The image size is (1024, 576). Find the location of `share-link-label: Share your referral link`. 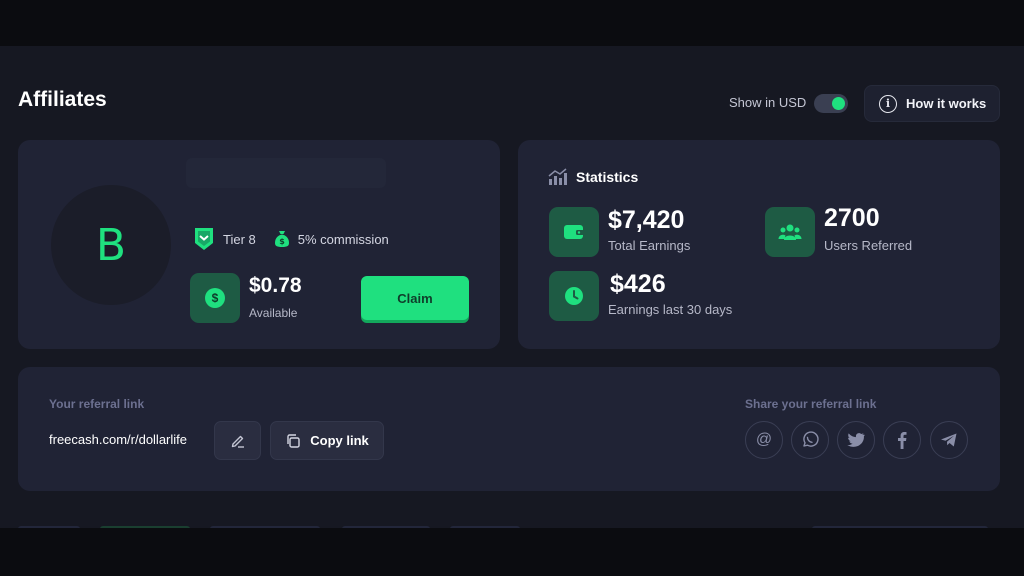

share-link-label: Share your referral link is located at coordinates (811, 404).